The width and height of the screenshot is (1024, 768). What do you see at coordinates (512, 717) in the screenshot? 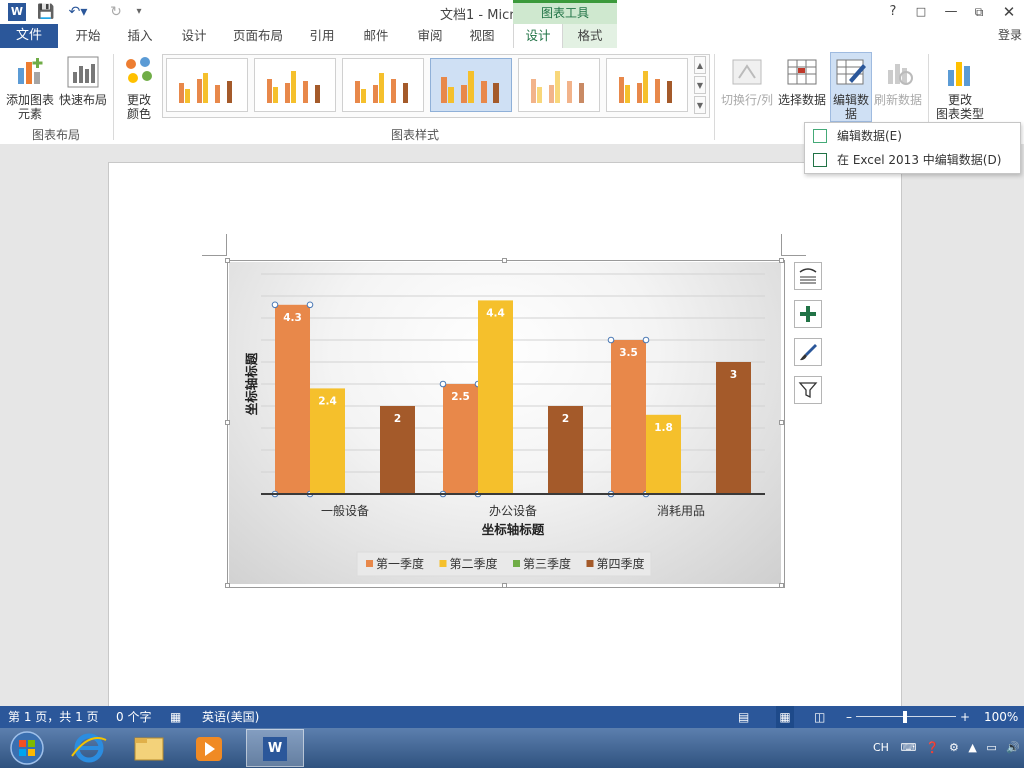
I see `status-bar: 第 1 页，共 1 页 0 个字 ▦ 英语(美国) ▤ ▦ ◫ – + 100%` at bounding box center [512, 717].